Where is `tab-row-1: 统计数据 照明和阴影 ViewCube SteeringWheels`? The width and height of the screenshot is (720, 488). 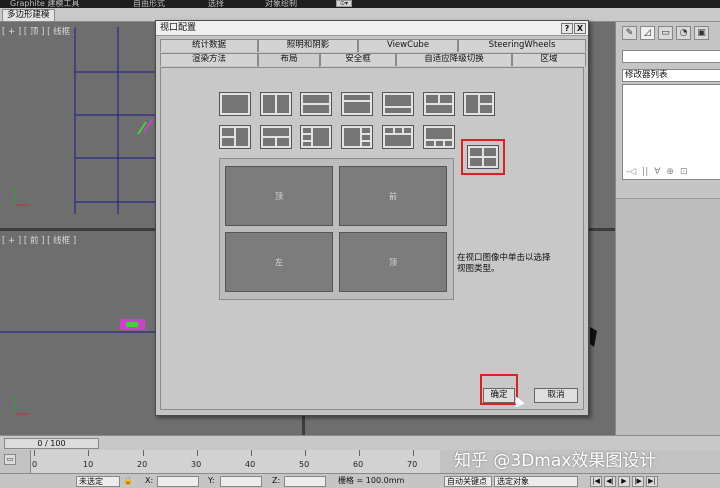 tab-row-1: 统计数据 照明和阴影 ViewCube SteeringWheels is located at coordinates (373, 45).